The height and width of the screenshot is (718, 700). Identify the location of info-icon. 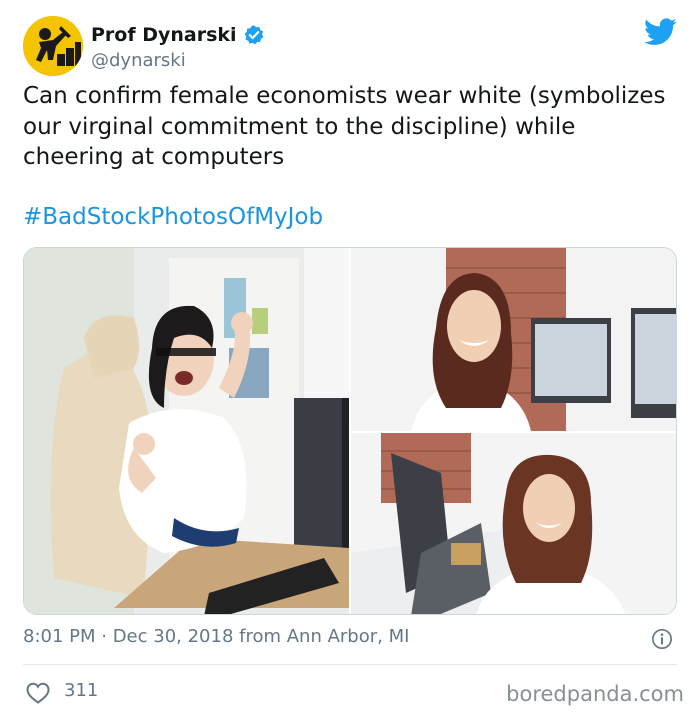
(662, 639).